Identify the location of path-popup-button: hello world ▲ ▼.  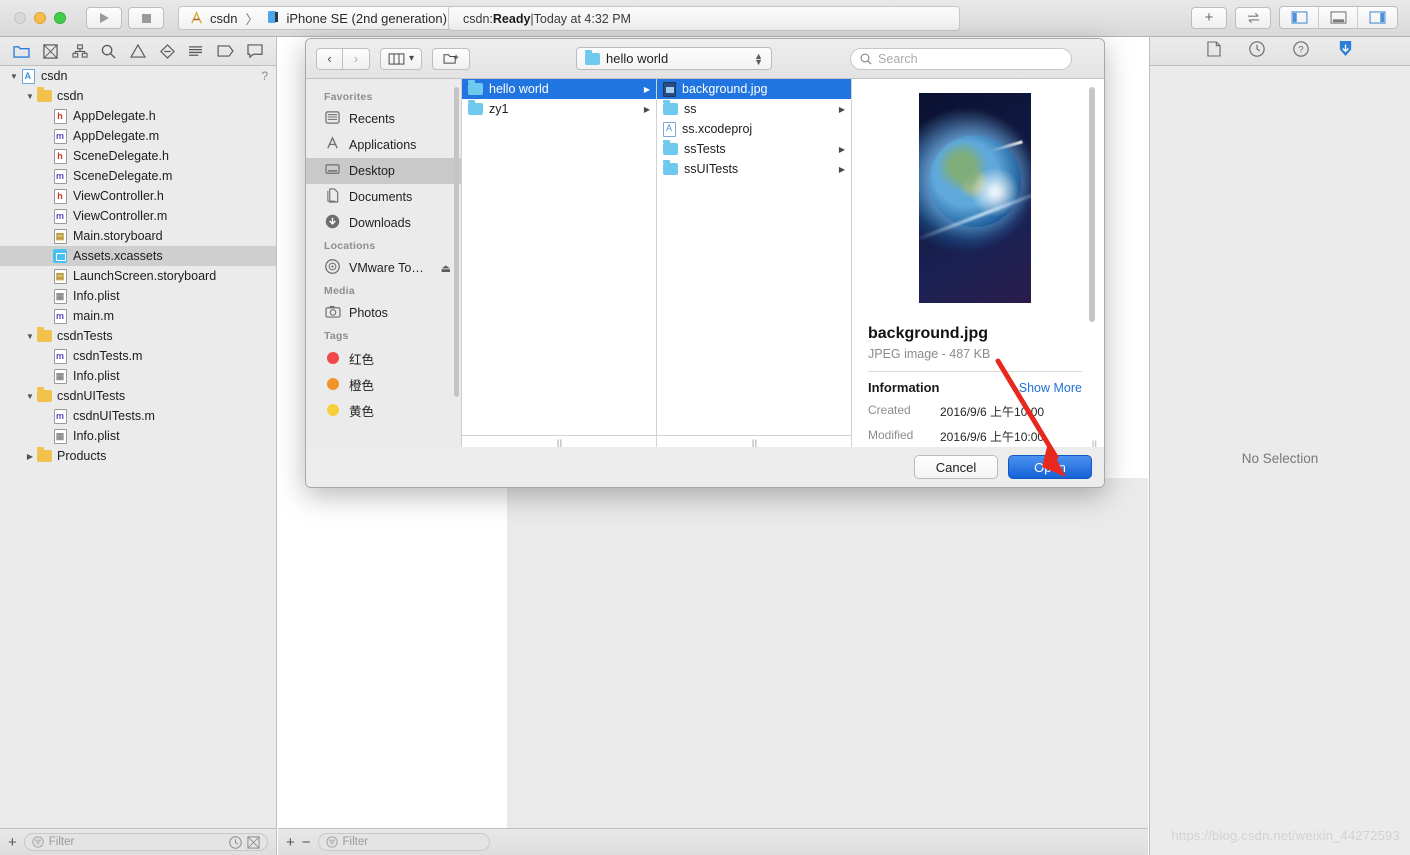
(674, 58).